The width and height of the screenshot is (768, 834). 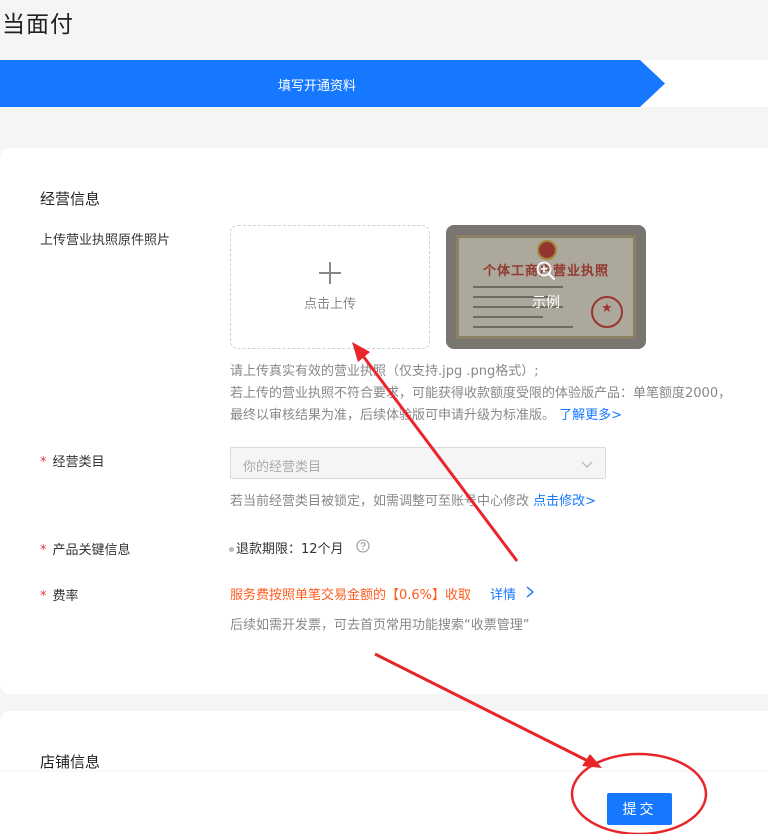 I want to click on plus-icon, so click(x=330, y=273).